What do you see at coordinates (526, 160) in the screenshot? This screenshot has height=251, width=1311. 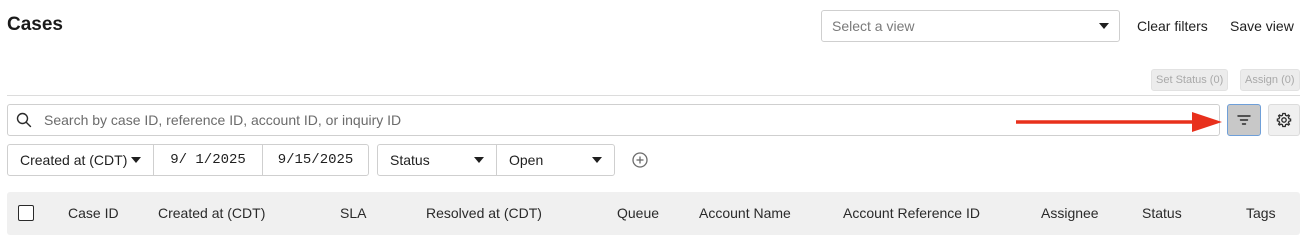 I see `filter-value-label: Open` at bounding box center [526, 160].